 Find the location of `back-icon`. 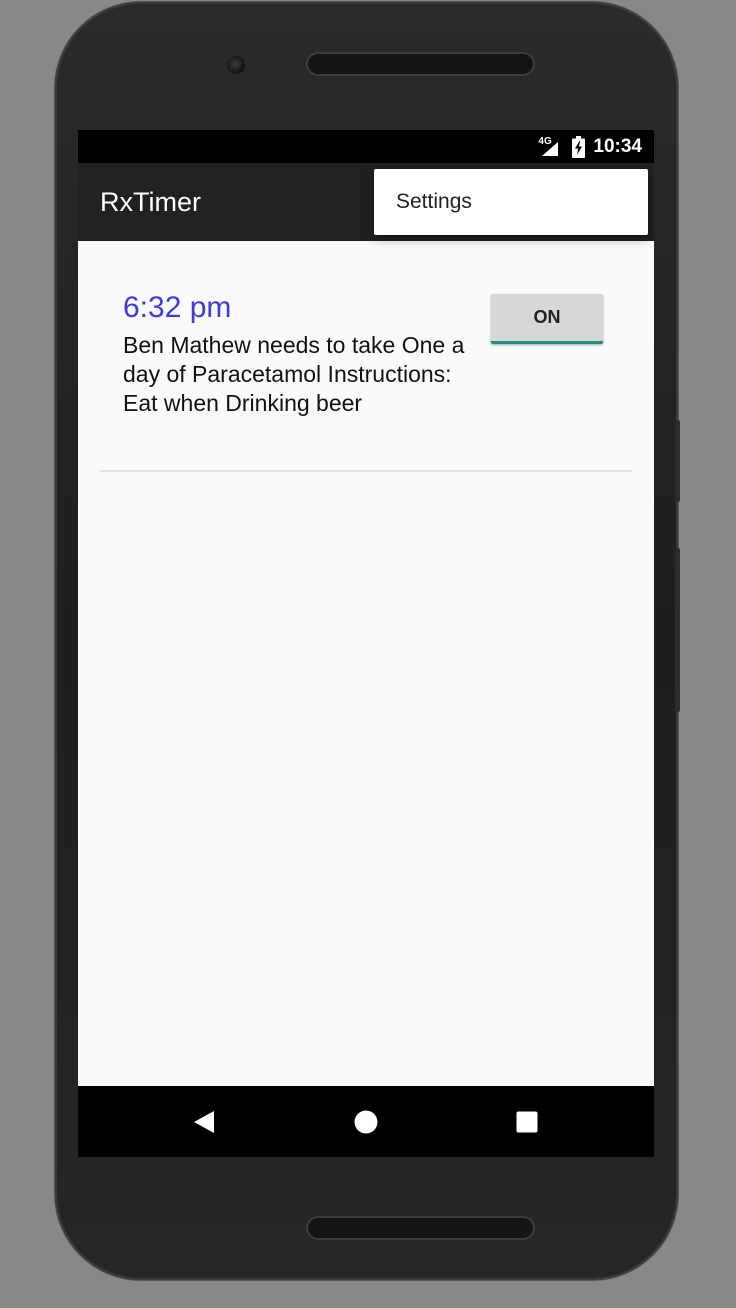

back-icon is located at coordinates (204, 1121).